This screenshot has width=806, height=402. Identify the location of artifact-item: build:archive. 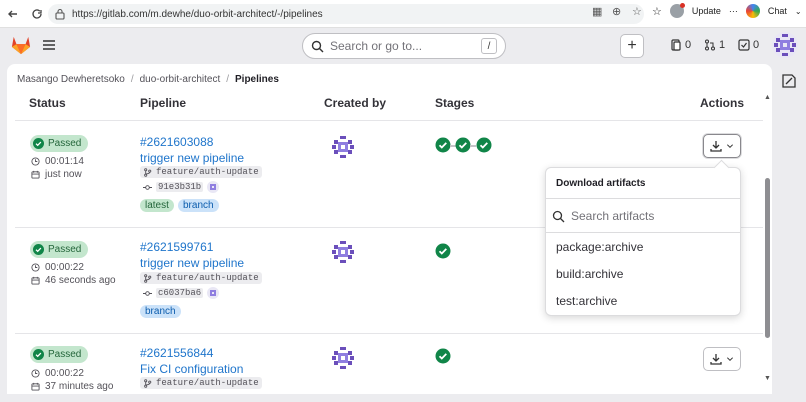
(589, 274).